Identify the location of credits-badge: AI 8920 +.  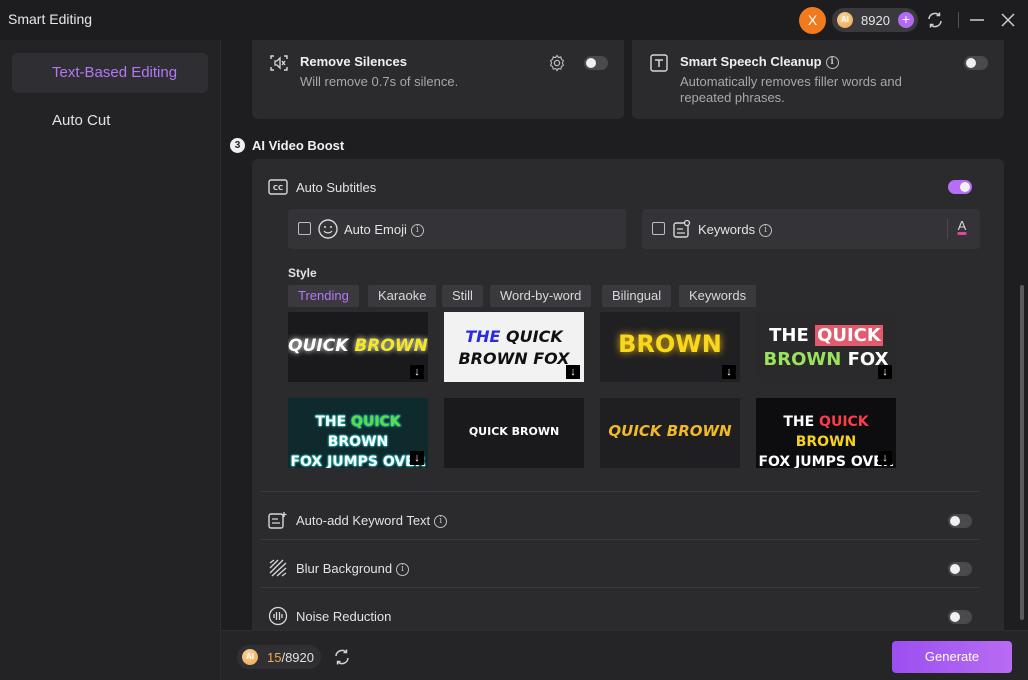
(875, 20).